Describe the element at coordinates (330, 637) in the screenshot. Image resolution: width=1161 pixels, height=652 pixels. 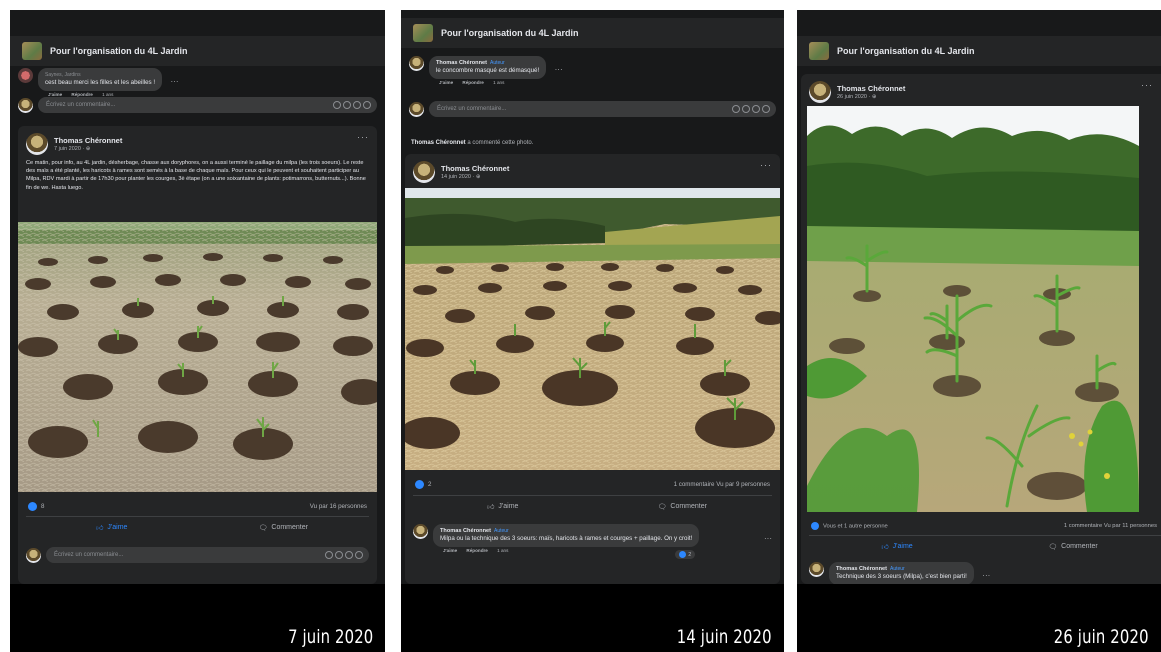
I see `date-caption: 7 juin 2020` at that location.